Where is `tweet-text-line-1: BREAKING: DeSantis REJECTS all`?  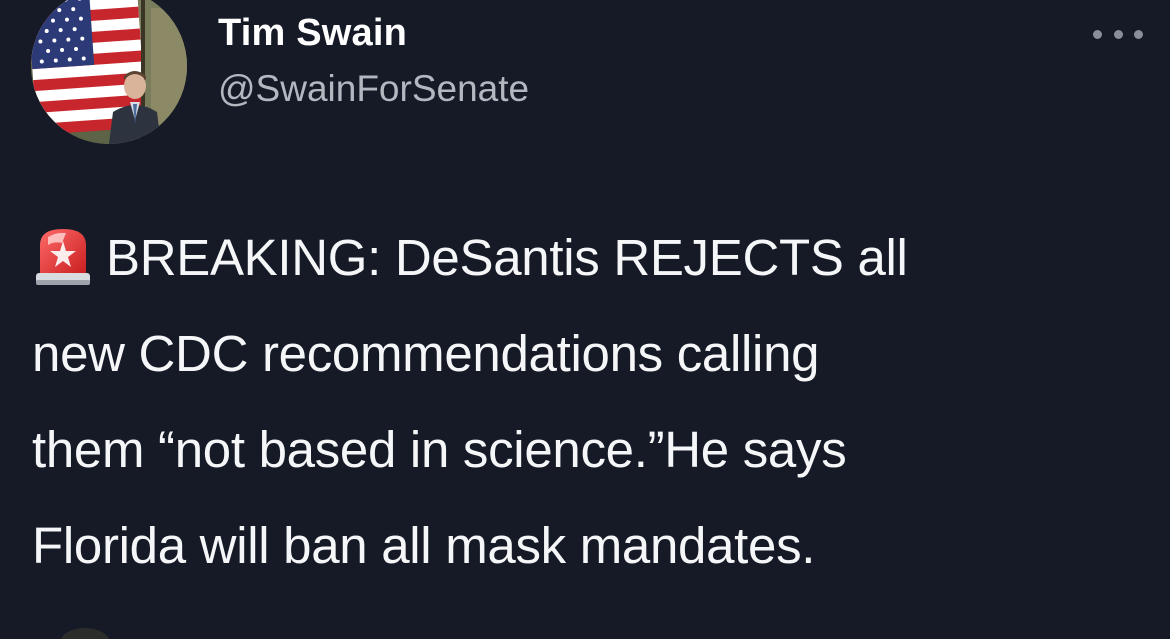 tweet-text-line-1: BREAKING: DeSantis REJECTS all is located at coordinates (507, 257).